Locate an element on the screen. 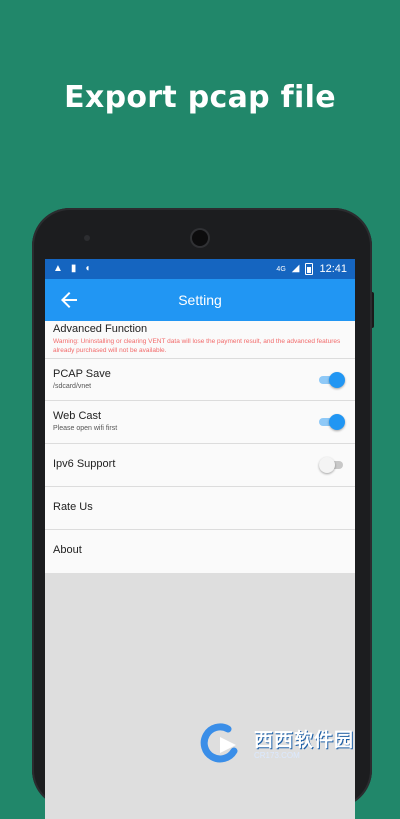 This screenshot has width=400, height=819. setting-subtitle: /sdcard/vnet is located at coordinates (72, 386).